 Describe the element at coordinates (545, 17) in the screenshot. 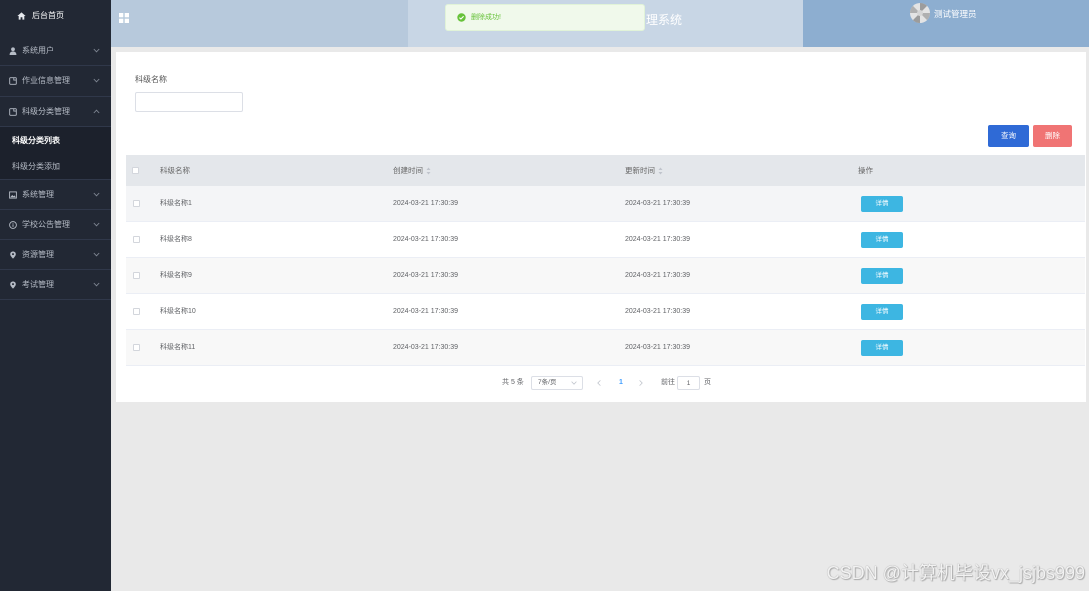

I see `success-toast: 删除成功!` at that location.